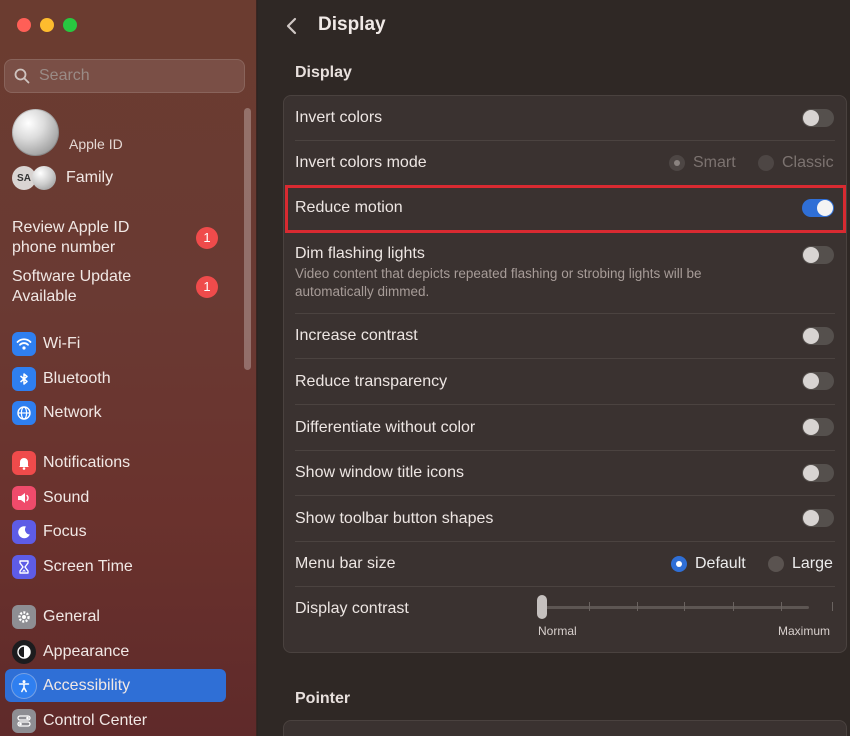 Image resolution: width=850 pixels, height=736 pixels. What do you see at coordinates (818, 336) in the screenshot?
I see `increase-contrast-toggle` at bounding box center [818, 336].